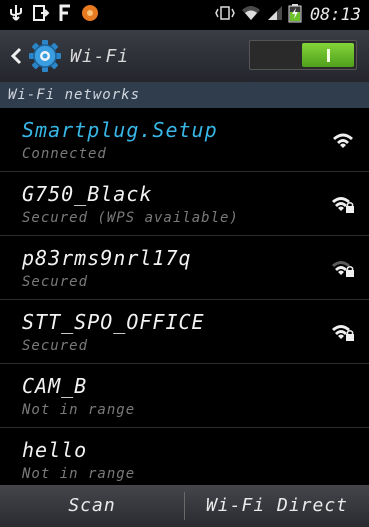  Describe the element at coordinates (54, 15) in the screenshot. I see `status-left-icons` at that location.